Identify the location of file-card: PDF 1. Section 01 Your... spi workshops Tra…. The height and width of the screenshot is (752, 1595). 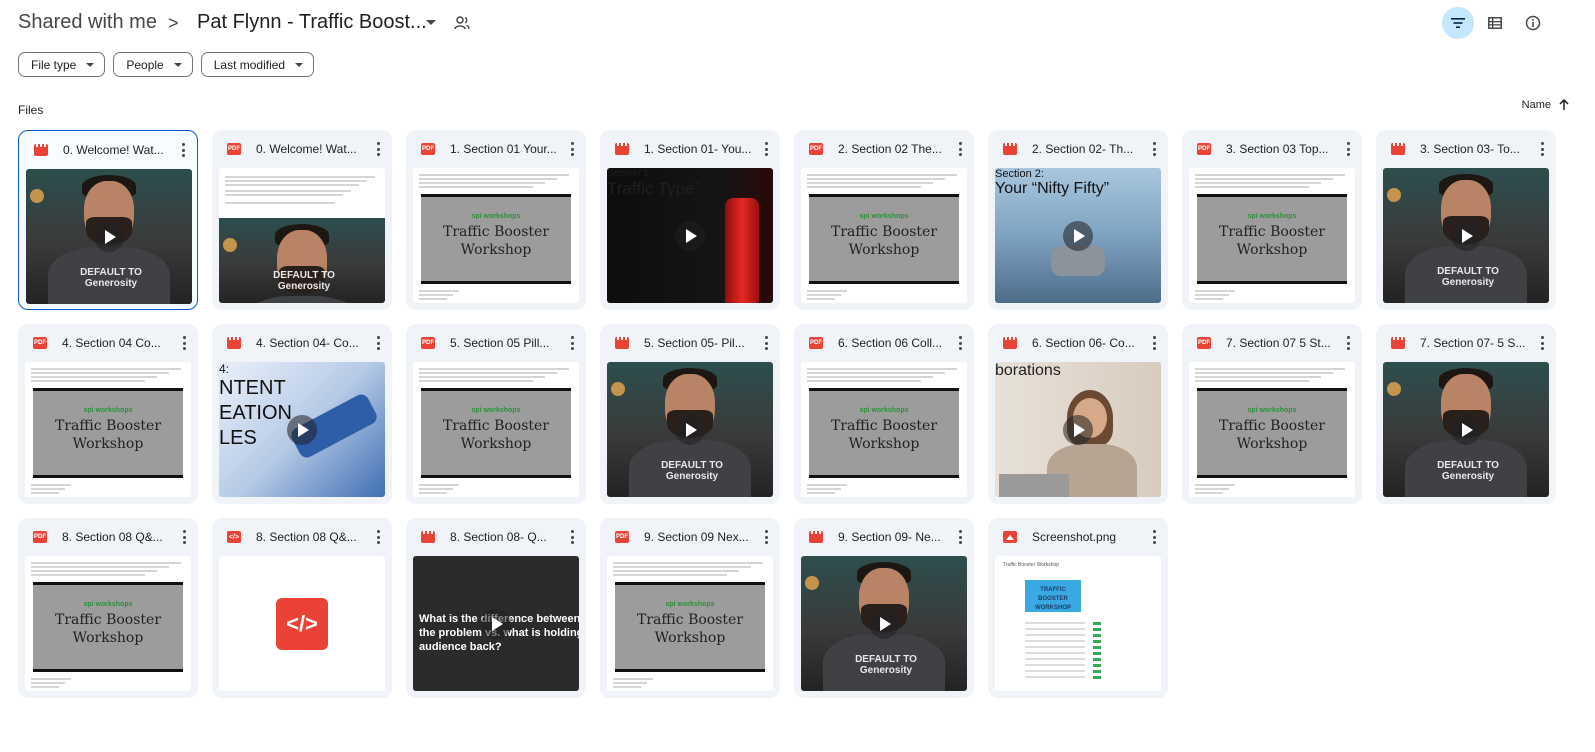
(496, 220).